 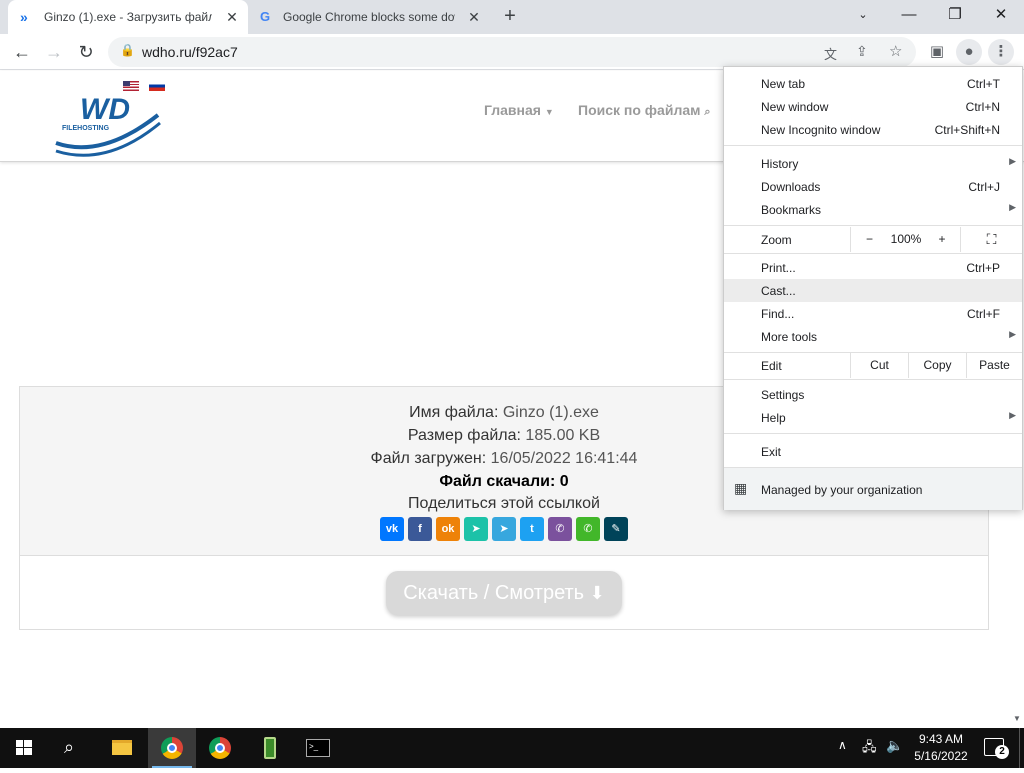 What do you see at coordinates (220, 748) in the screenshot?
I see `chrome-alt-taskbar-icon` at bounding box center [220, 748].